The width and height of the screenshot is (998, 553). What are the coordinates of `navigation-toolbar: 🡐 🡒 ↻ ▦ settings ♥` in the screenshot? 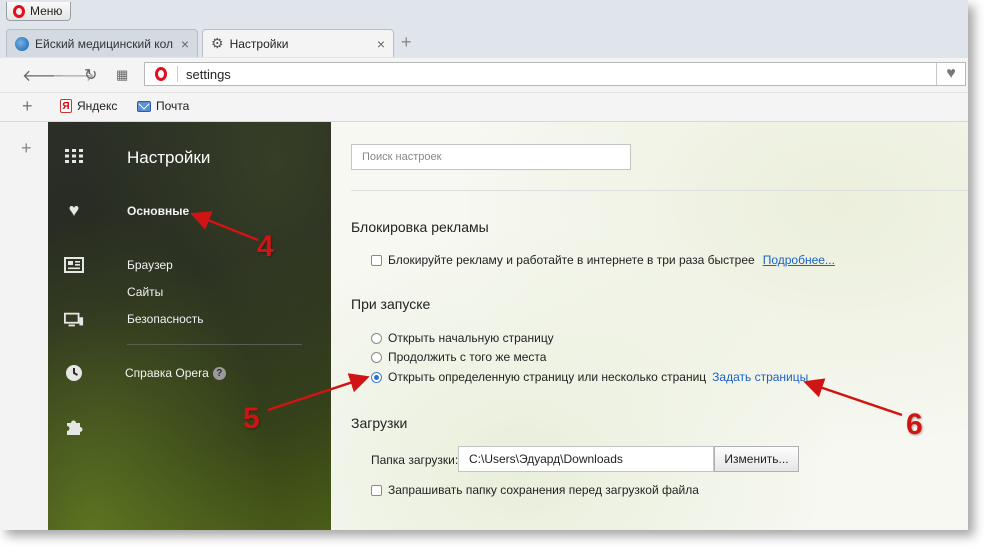 It's located at (484, 75).